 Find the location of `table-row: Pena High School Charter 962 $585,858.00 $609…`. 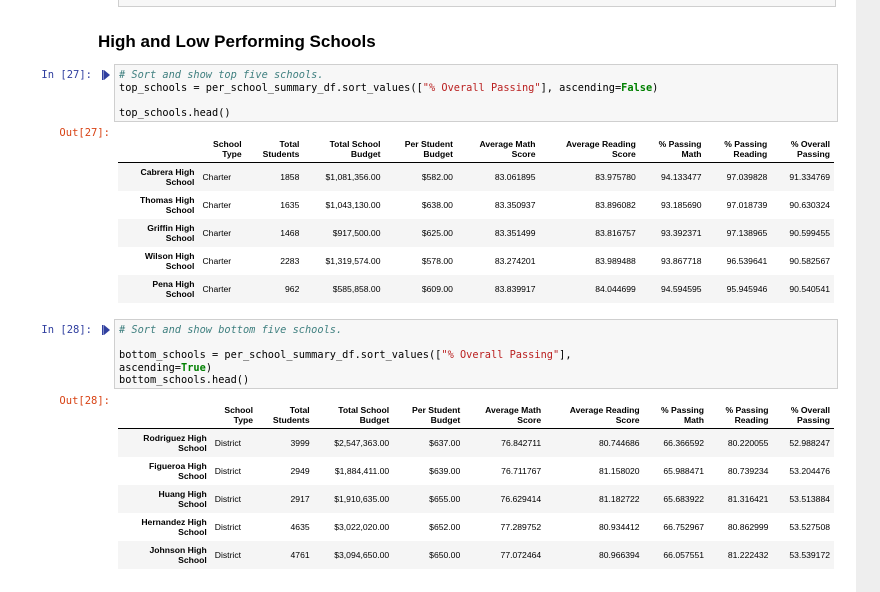

table-row: Pena High School Charter 962 $585,858.00 $609… is located at coordinates (476, 288).